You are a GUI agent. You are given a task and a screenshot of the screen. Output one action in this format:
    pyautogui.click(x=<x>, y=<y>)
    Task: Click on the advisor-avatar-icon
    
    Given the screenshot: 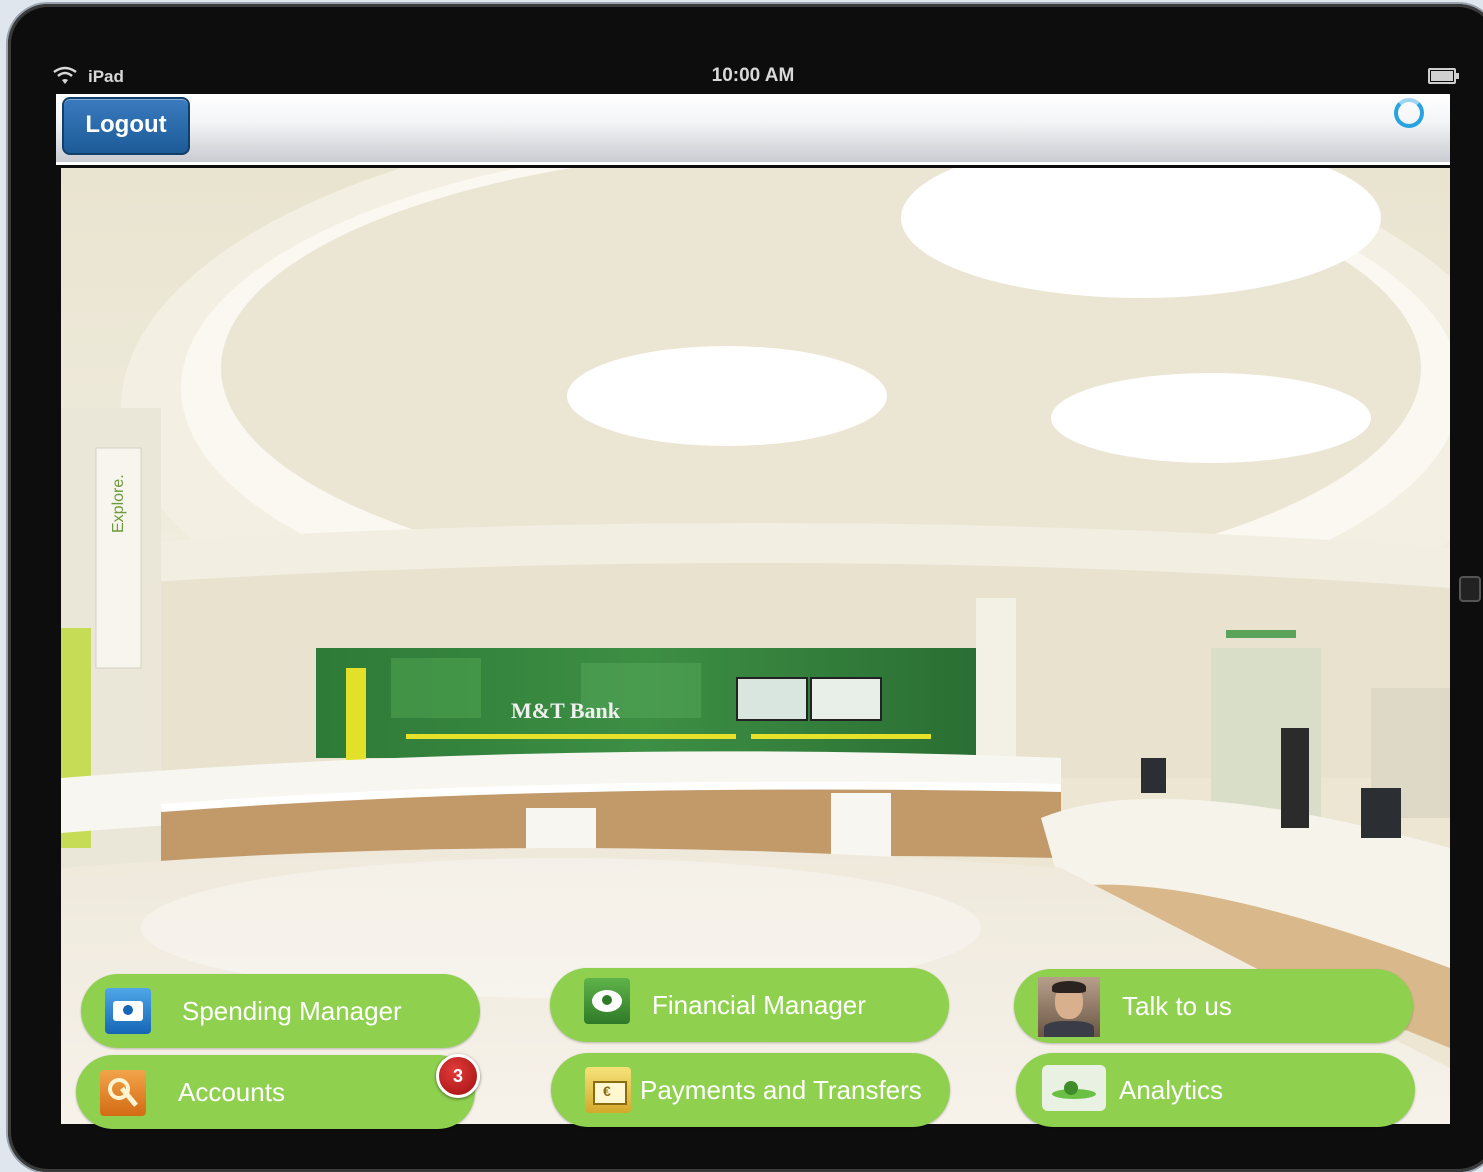 What is the action you would take?
    pyautogui.click(x=1069, y=1007)
    